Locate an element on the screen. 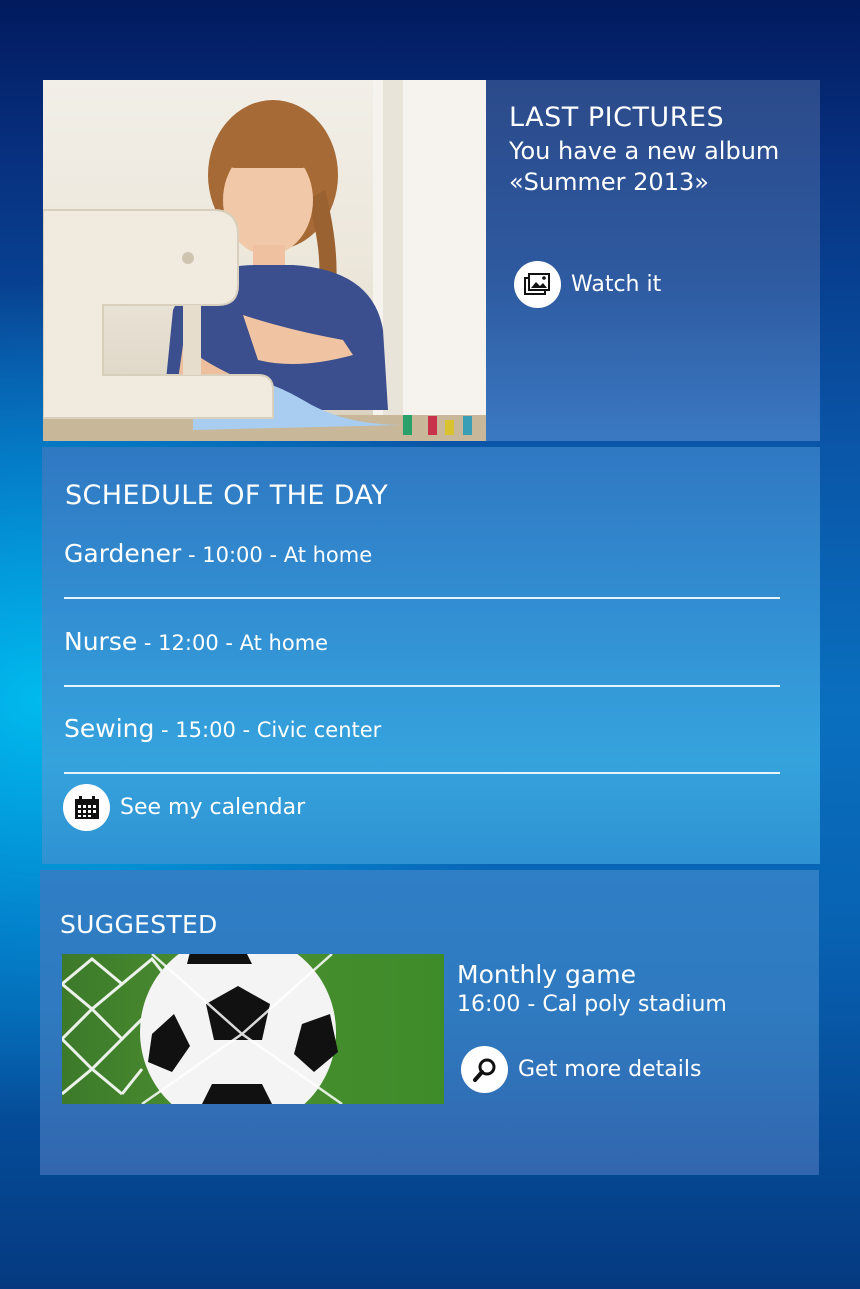 The width and height of the screenshot is (860, 1289). album-notice-line1: You have a new album is located at coordinates (644, 151).